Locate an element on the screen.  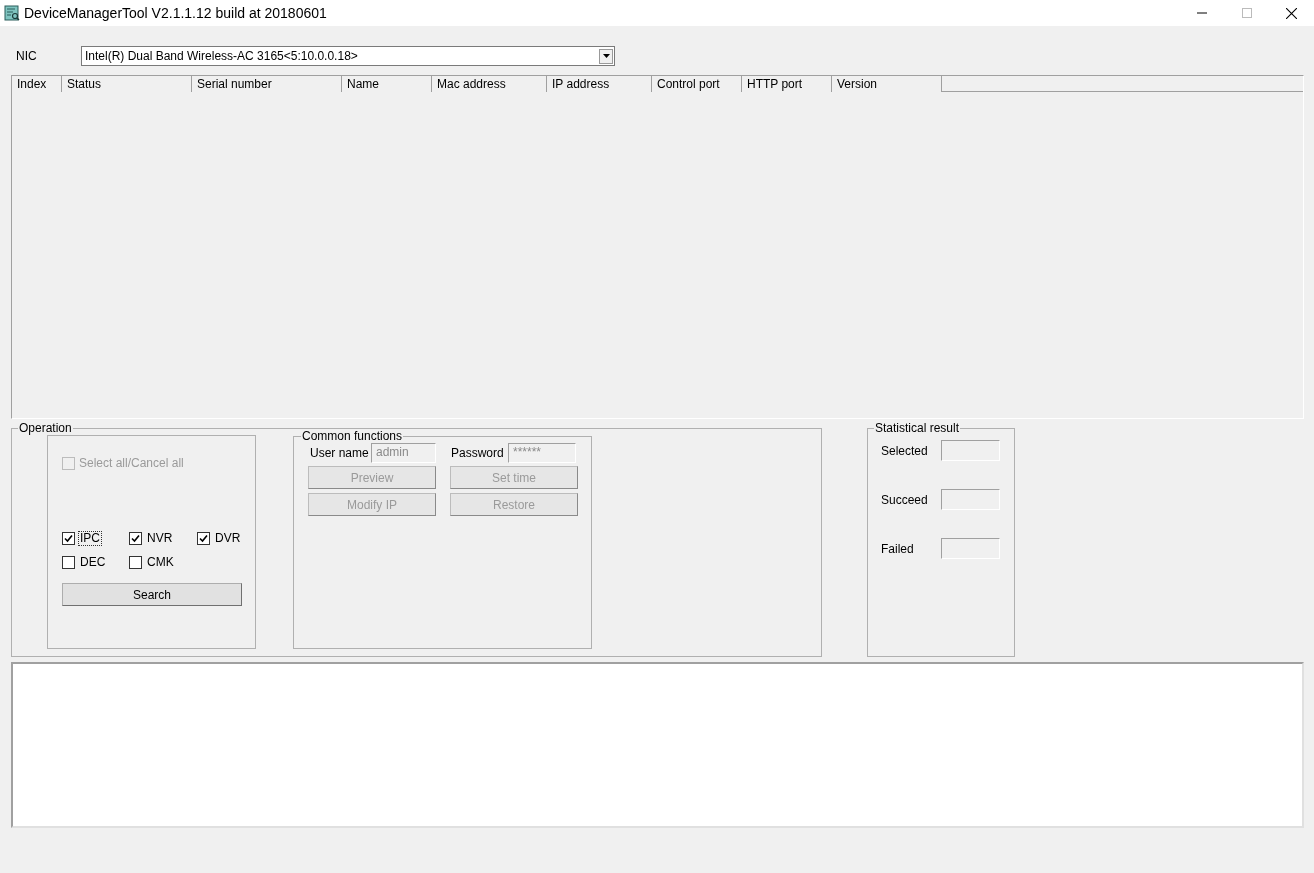
checkbox-label: Select all/Cancel all is located at coordinates (131, 463).